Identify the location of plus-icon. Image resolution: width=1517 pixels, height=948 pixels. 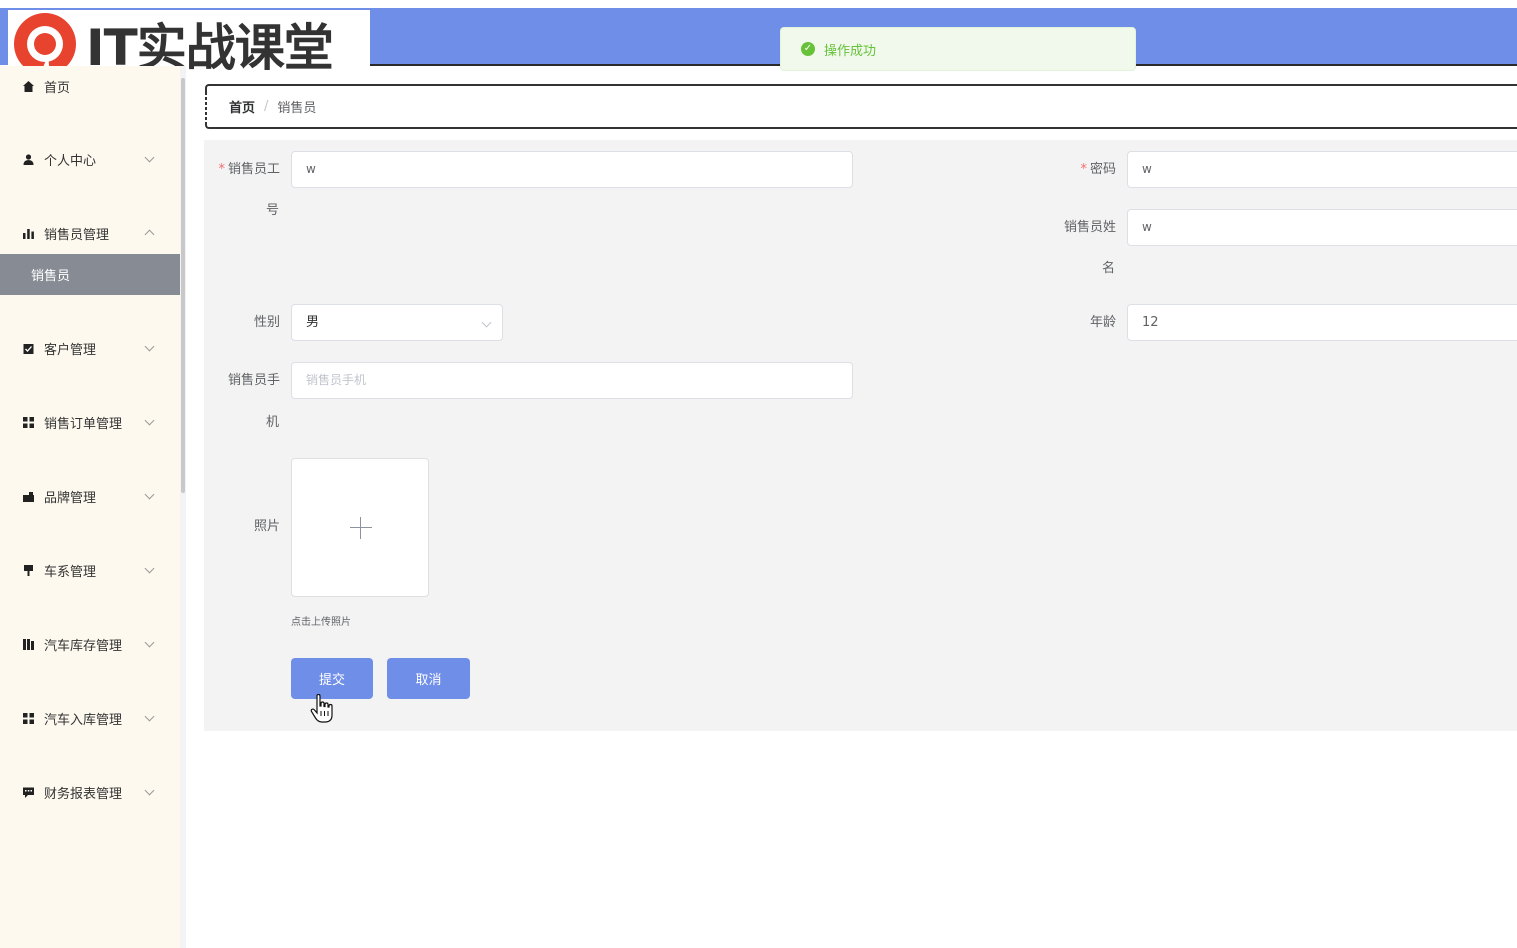
(361, 527).